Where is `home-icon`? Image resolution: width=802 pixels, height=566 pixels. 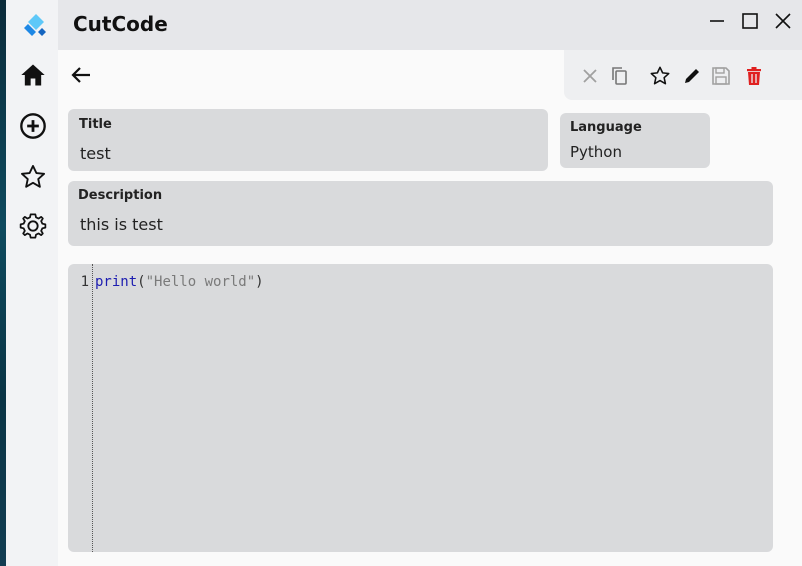 home-icon is located at coordinates (33, 75).